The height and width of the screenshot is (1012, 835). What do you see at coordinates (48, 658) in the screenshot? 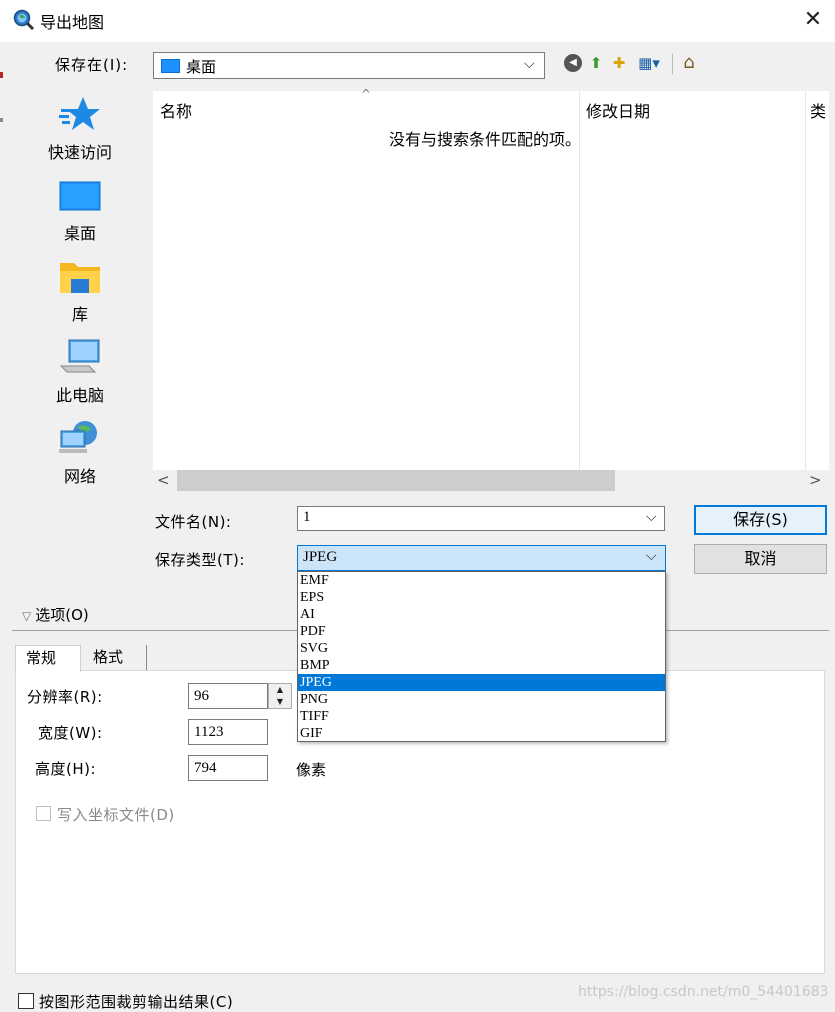
I see `tab-general: 常规` at bounding box center [48, 658].